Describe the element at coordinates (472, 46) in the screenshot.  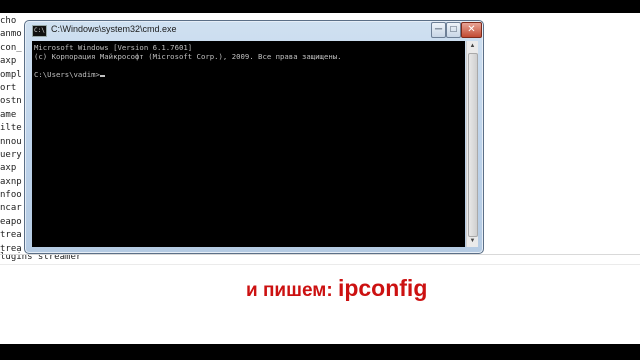
I see `scroll-up-arrow-icon: ▲` at that location.